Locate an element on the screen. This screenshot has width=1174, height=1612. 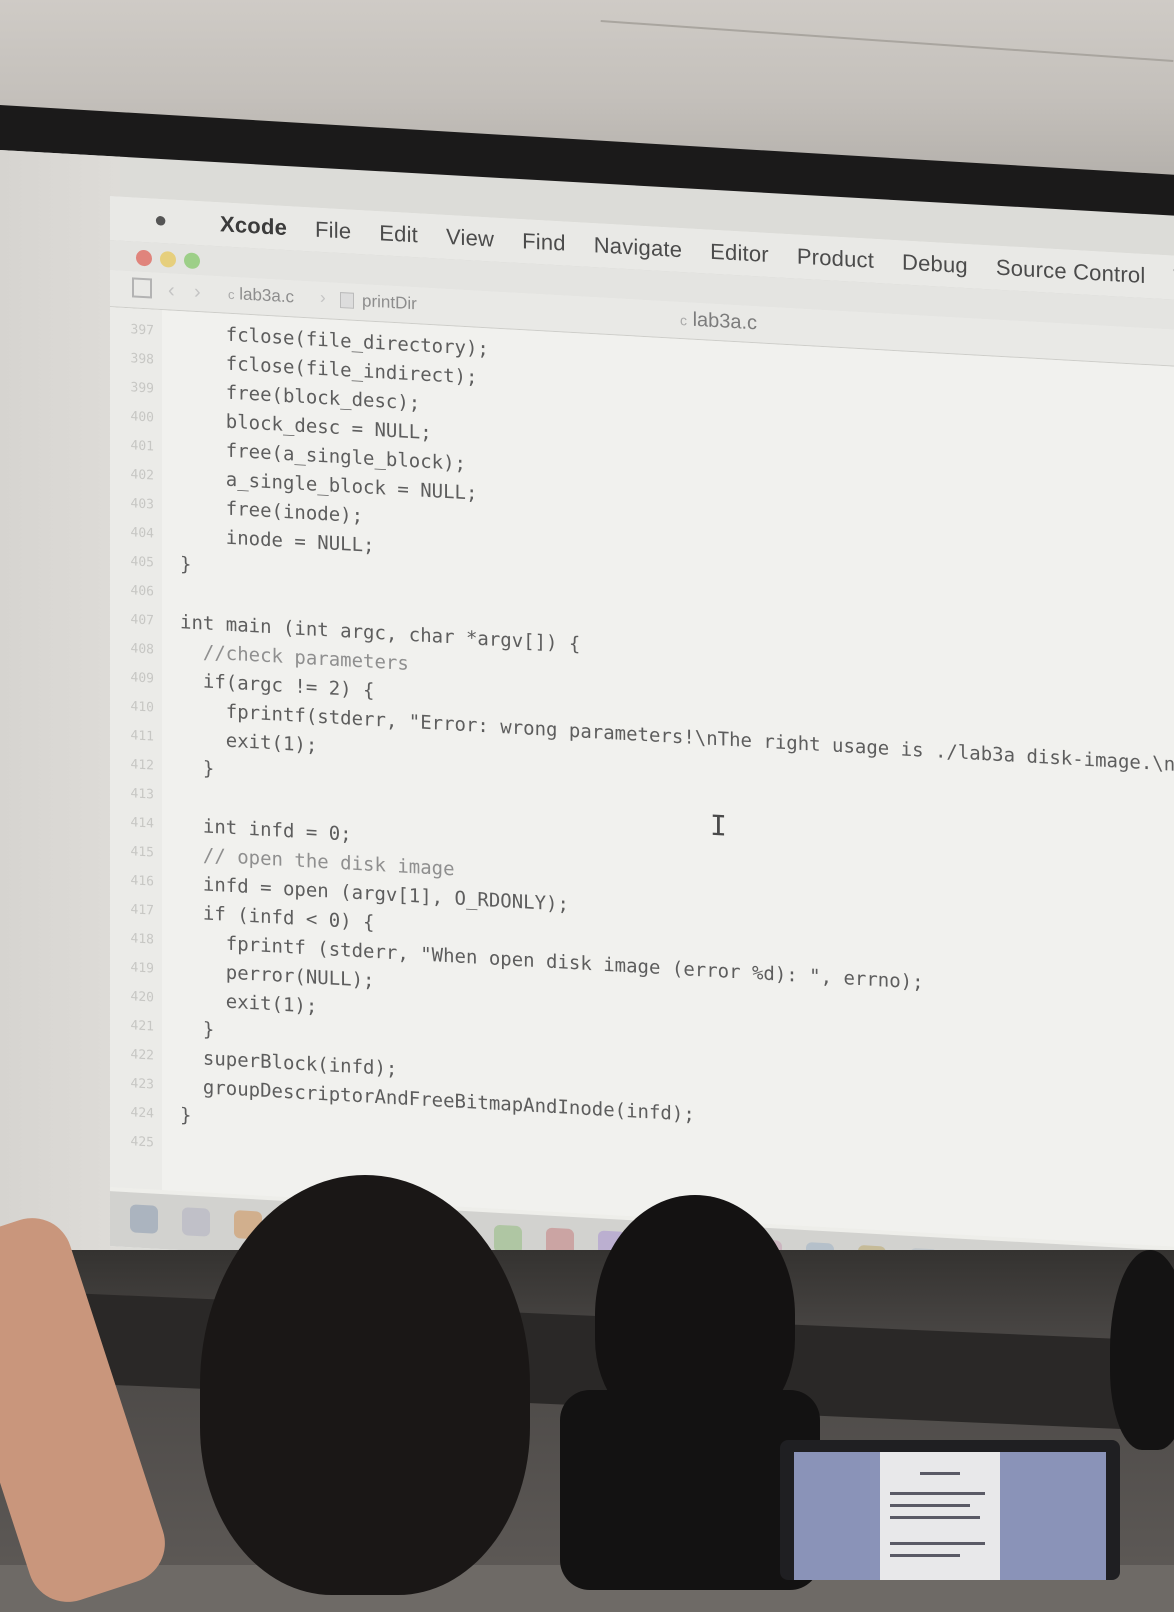
minimize-window-button is located at coordinates (168, 259).